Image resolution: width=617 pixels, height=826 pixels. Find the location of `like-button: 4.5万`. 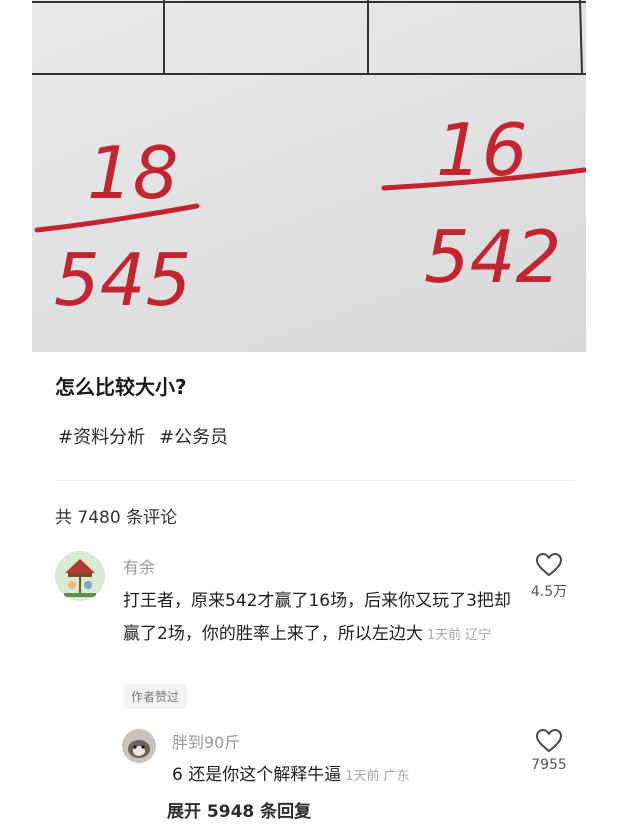

like-button: 4.5万 is located at coordinates (549, 577).